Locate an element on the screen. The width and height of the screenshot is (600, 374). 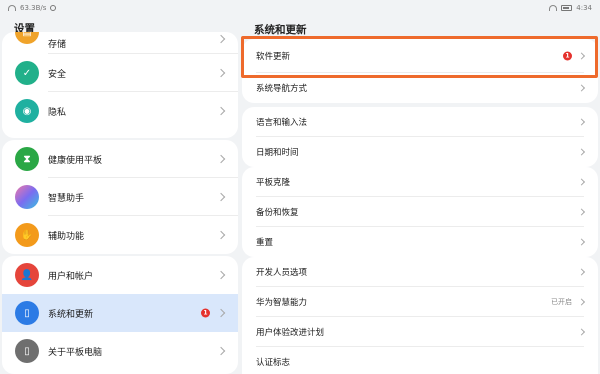
assistant-icon is located at coordinates (27, 197).